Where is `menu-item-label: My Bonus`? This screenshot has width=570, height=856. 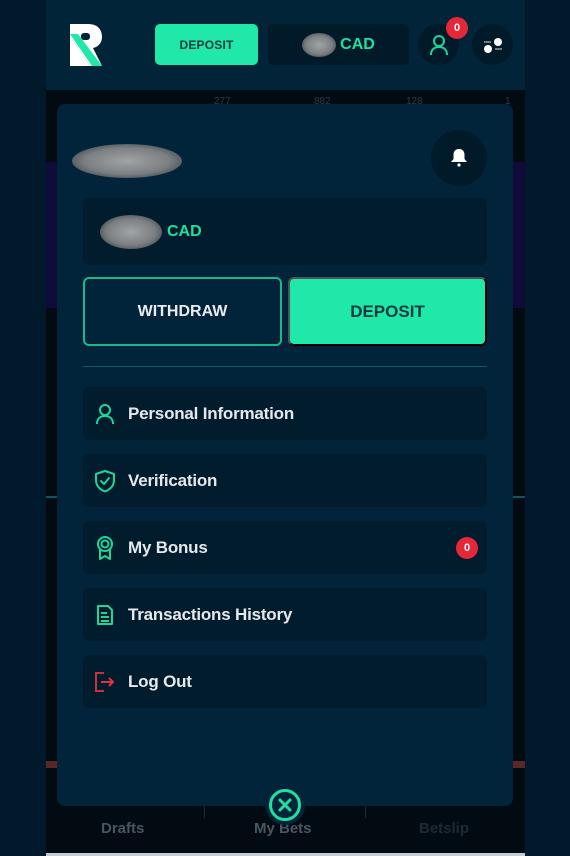
menu-item-label: My Bonus is located at coordinates (168, 547).